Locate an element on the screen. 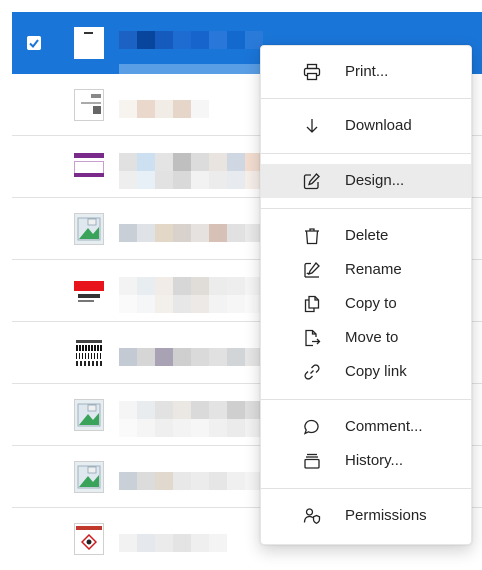 Image resolution: width=482 pixels, height=570 pixels. edit-icon is located at coordinates (312, 181).